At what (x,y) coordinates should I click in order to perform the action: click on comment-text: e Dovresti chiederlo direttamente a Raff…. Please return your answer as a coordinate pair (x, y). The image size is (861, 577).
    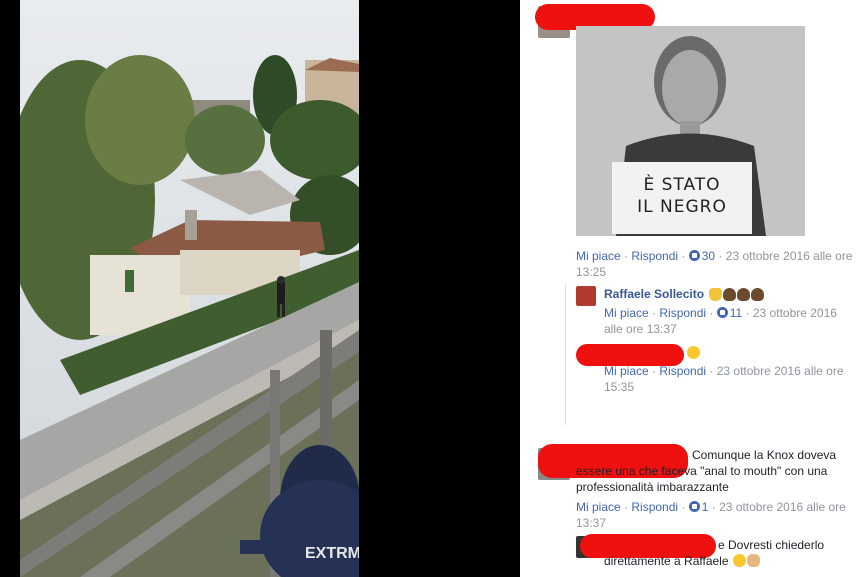
    Looking at the image, I should click on (714, 553).